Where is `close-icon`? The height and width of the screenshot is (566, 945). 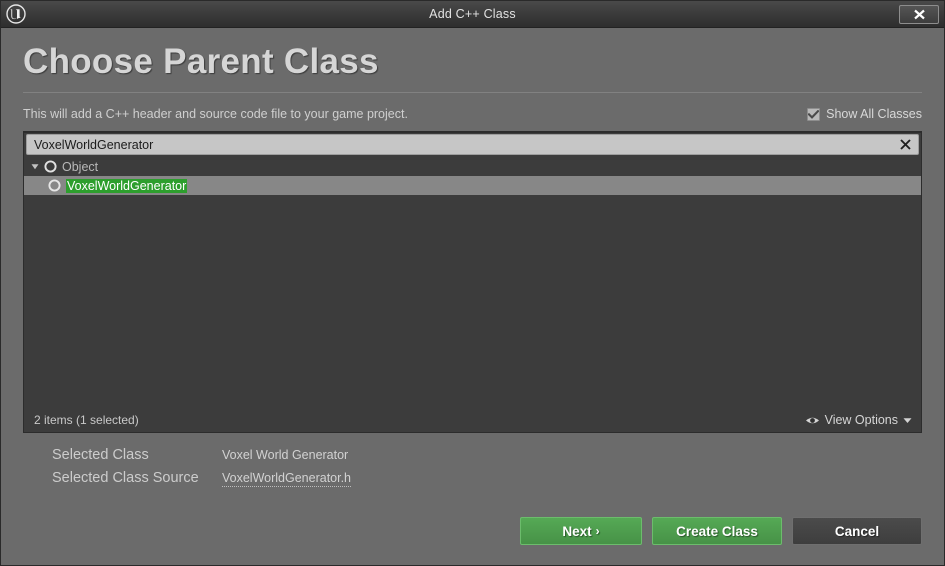
close-icon is located at coordinates (919, 14).